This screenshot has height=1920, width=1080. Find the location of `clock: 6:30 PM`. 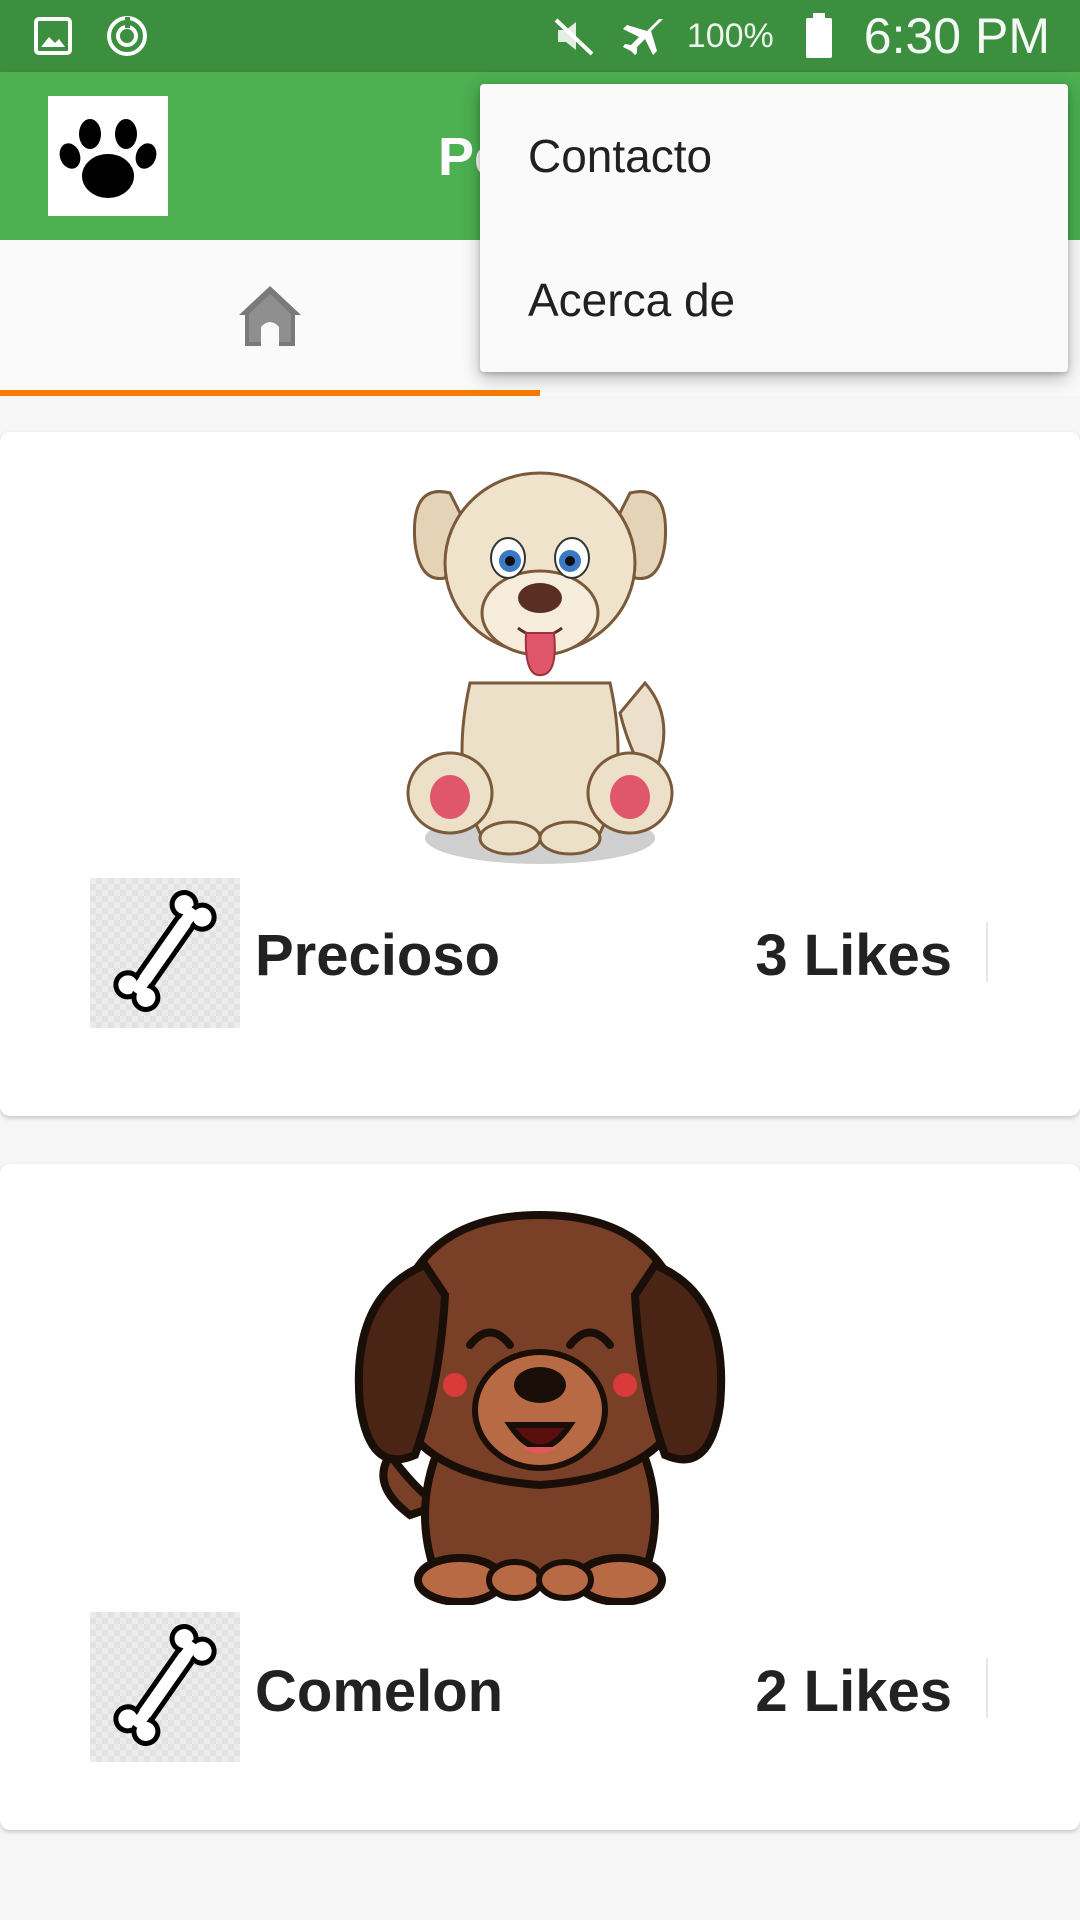

clock: 6:30 PM is located at coordinates (956, 36).